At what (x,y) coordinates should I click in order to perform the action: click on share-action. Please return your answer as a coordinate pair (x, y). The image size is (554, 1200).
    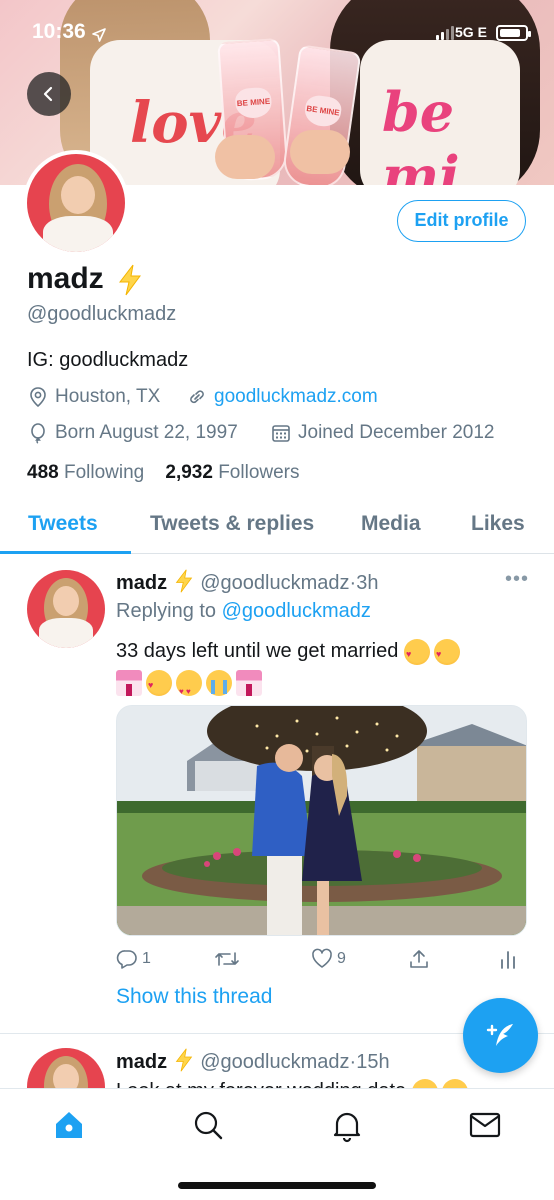
    Looking at the image, I should click on (419, 959).